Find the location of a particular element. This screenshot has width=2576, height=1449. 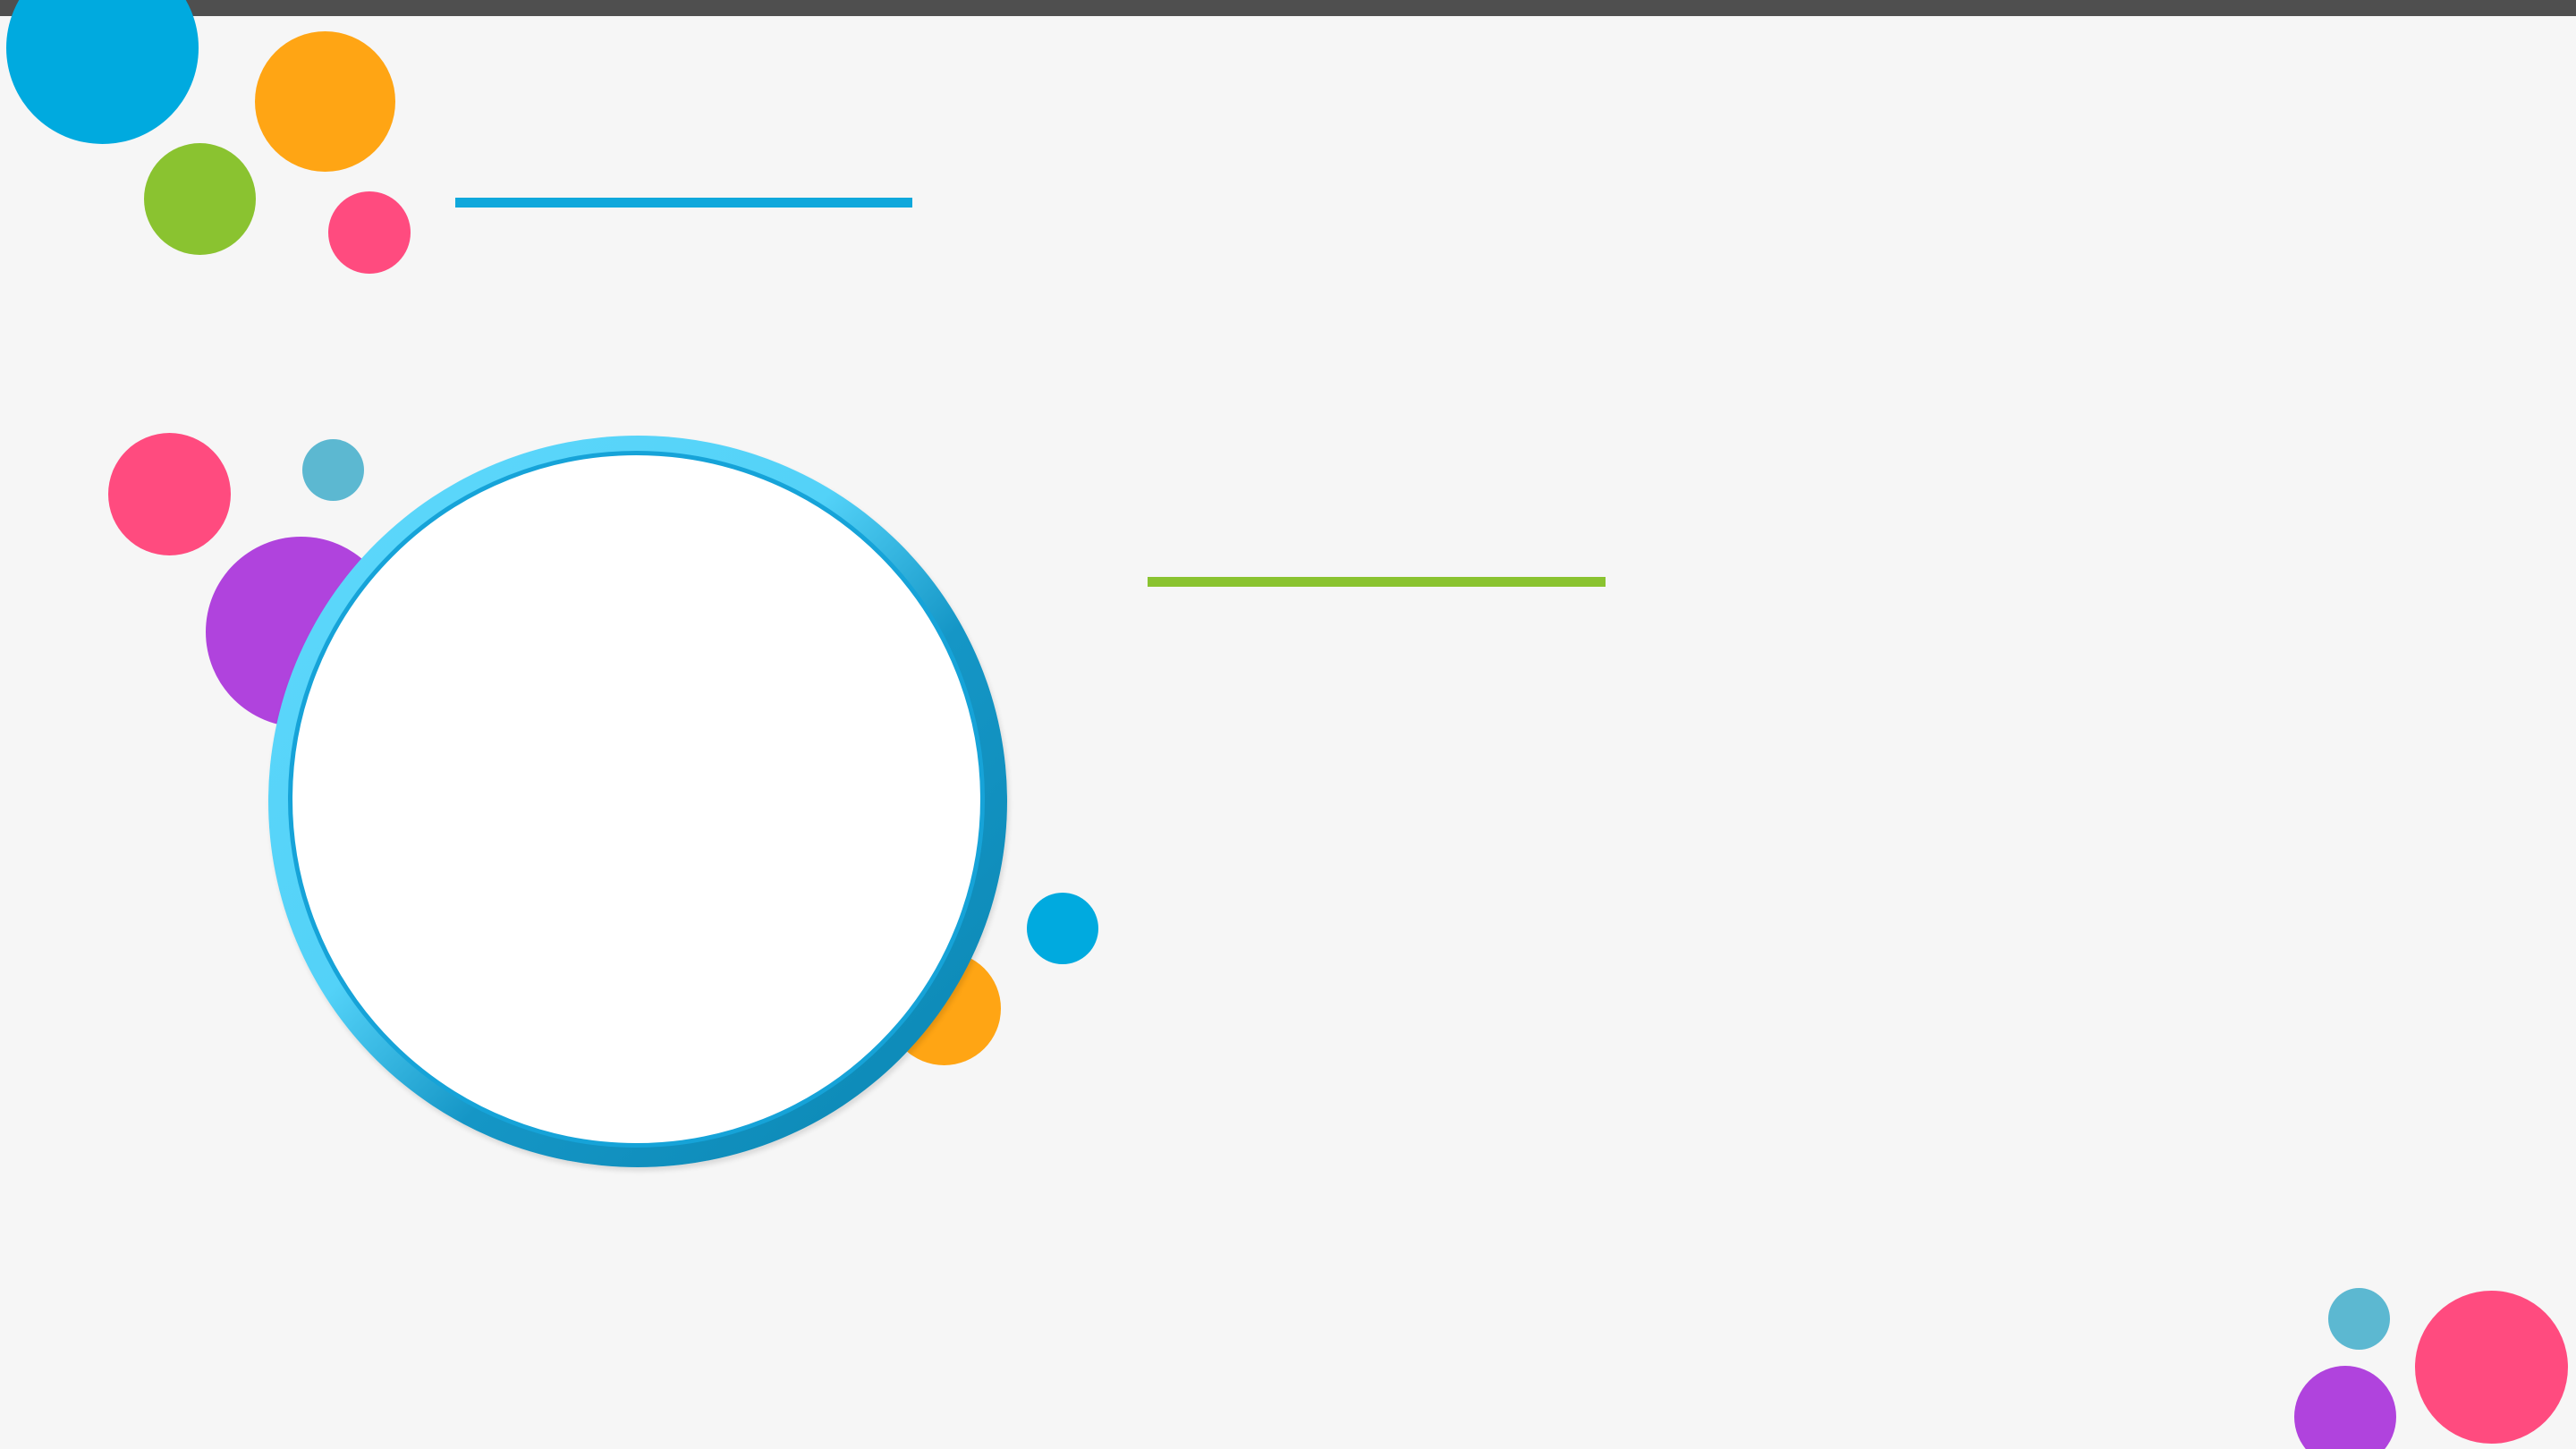

decor-dot-pink is located at coordinates (169, 494).